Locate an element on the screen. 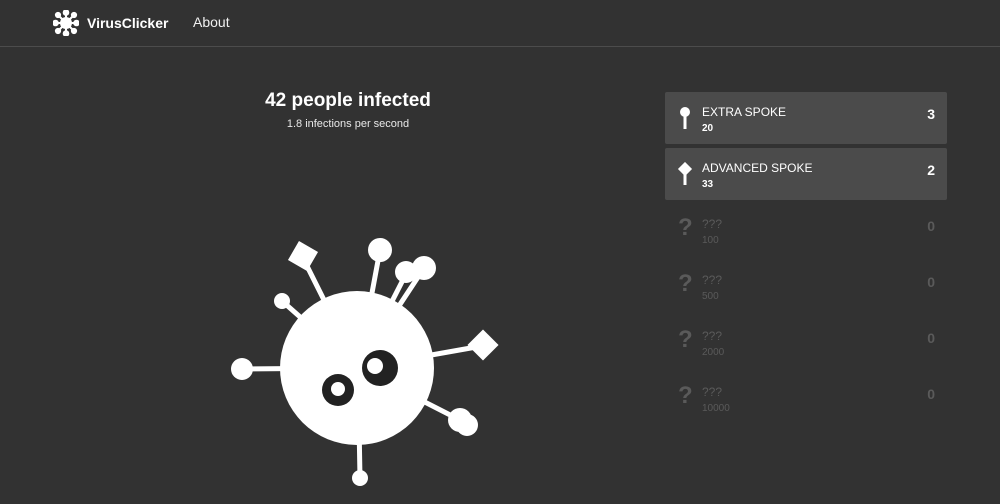  infected-count: 42 people infected is located at coordinates (348, 100).